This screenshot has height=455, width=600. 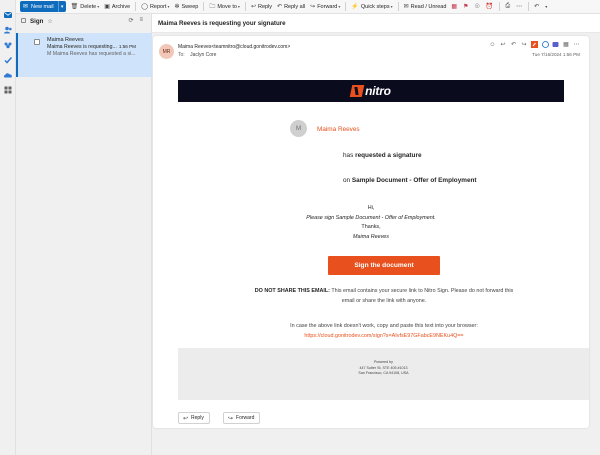 What do you see at coordinates (83, 21) in the screenshot?
I see `message-list-header: Sign ☆ ⟳ ≡` at bounding box center [83, 21].